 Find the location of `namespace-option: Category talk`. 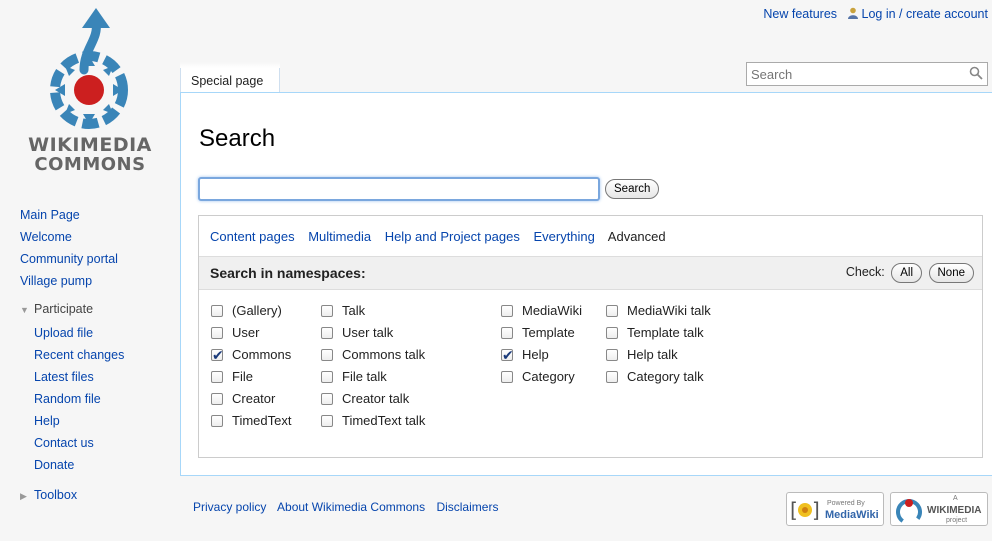

namespace-option: Category talk is located at coordinates (658, 377).